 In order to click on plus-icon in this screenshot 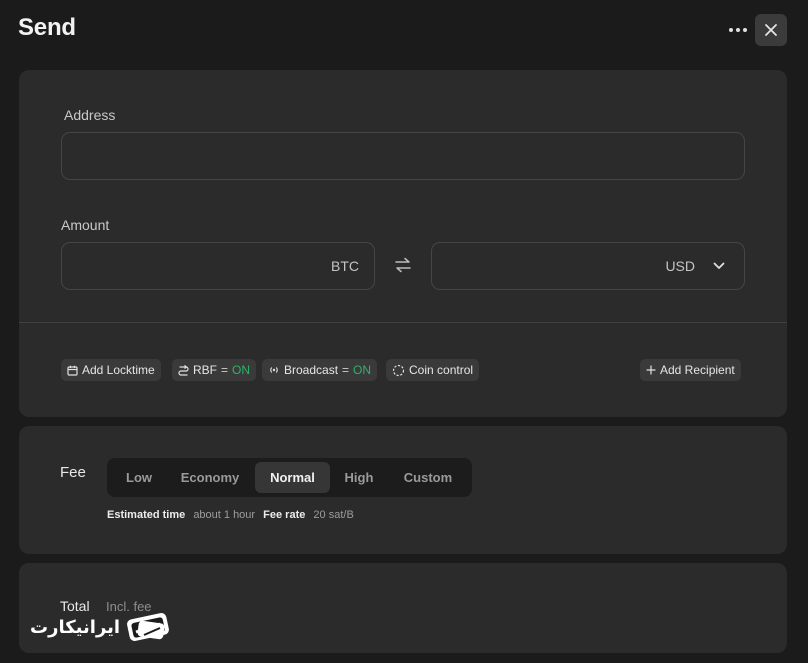, I will do `click(651, 370)`.